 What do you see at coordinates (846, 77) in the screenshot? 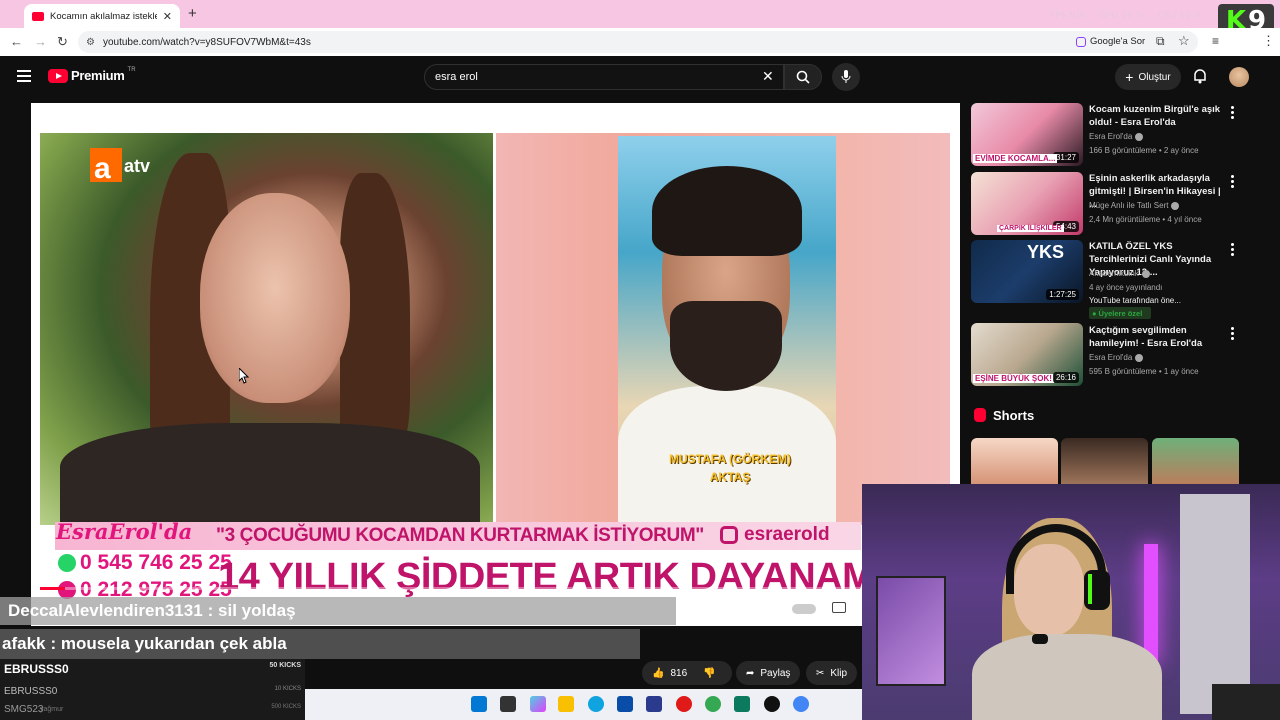
I see `voice-search-button` at bounding box center [846, 77].